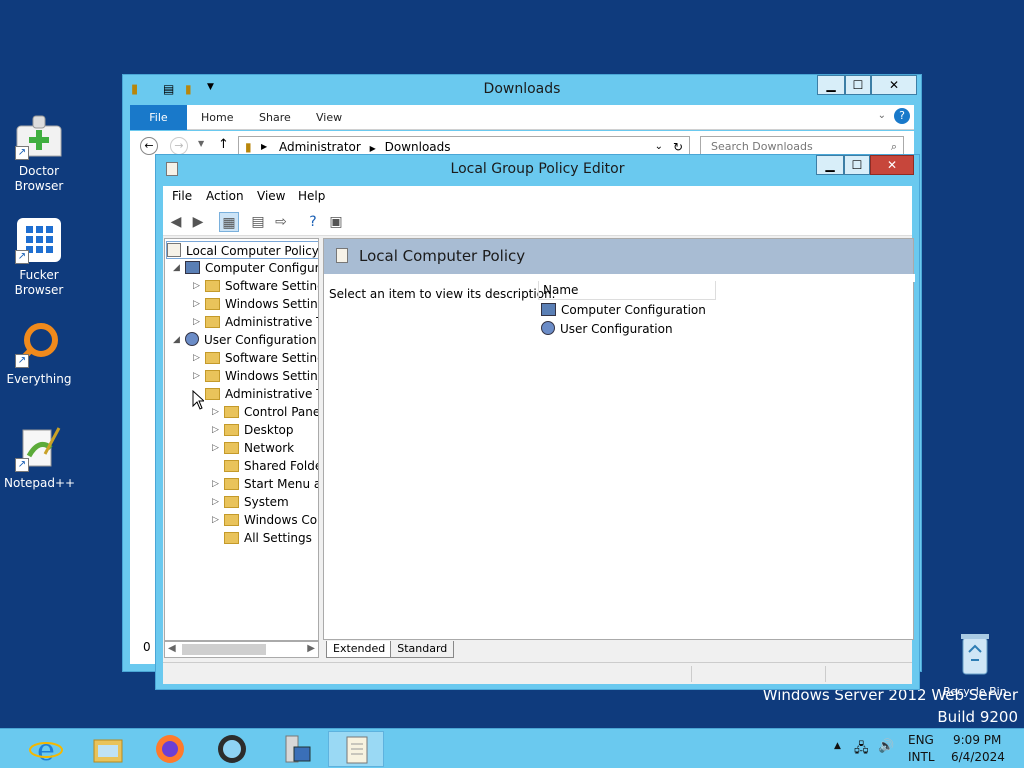 This screenshot has height=768, width=1024. Describe the element at coordinates (886, 746) in the screenshot. I see `volume-icon: 🔊` at that location.